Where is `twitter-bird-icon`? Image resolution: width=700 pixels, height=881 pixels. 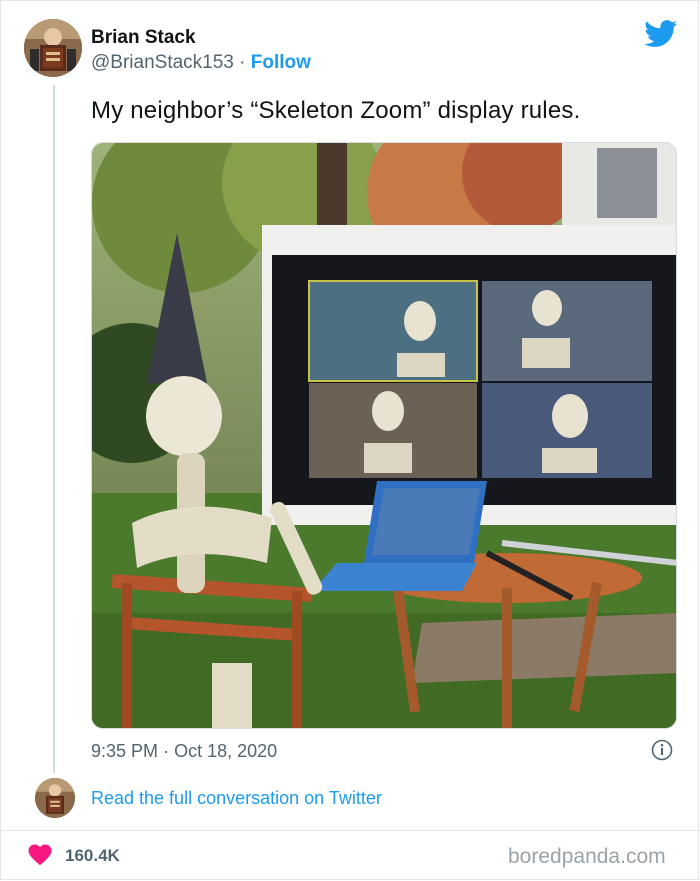 twitter-bird-icon is located at coordinates (661, 36).